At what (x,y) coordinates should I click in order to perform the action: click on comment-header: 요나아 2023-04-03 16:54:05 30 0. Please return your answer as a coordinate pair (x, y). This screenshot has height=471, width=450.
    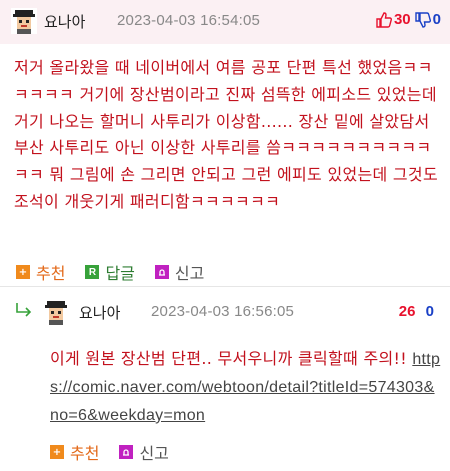
    Looking at the image, I should click on (225, 22).